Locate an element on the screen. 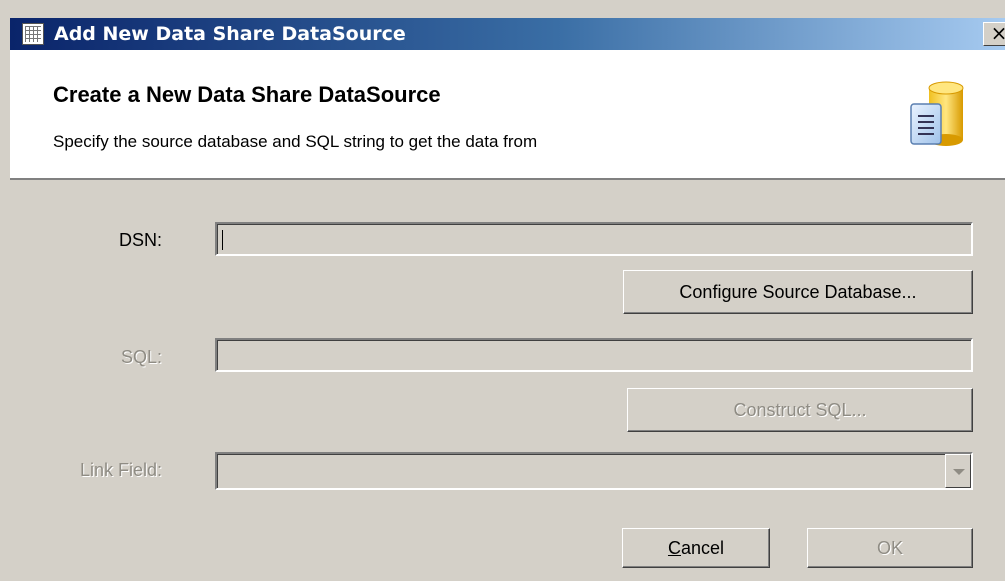  combo-dropdown-button is located at coordinates (958, 471).